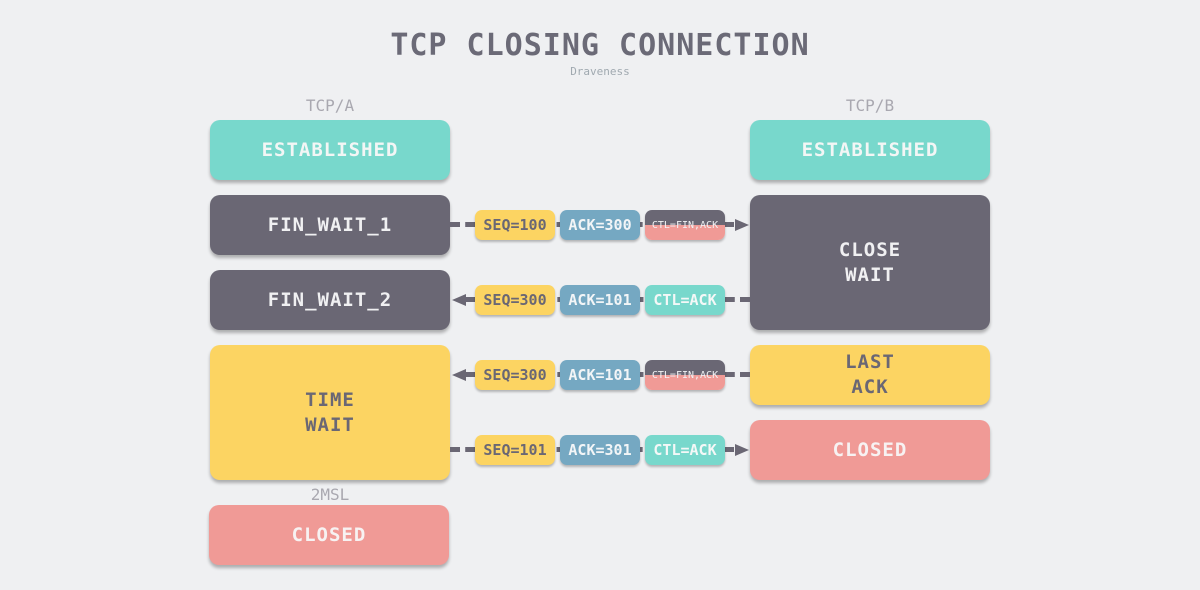 This screenshot has width=1200, height=590. What do you see at coordinates (600, 45) in the screenshot?
I see `diagram-title: TCP CLOSING CONNECTION` at bounding box center [600, 45].